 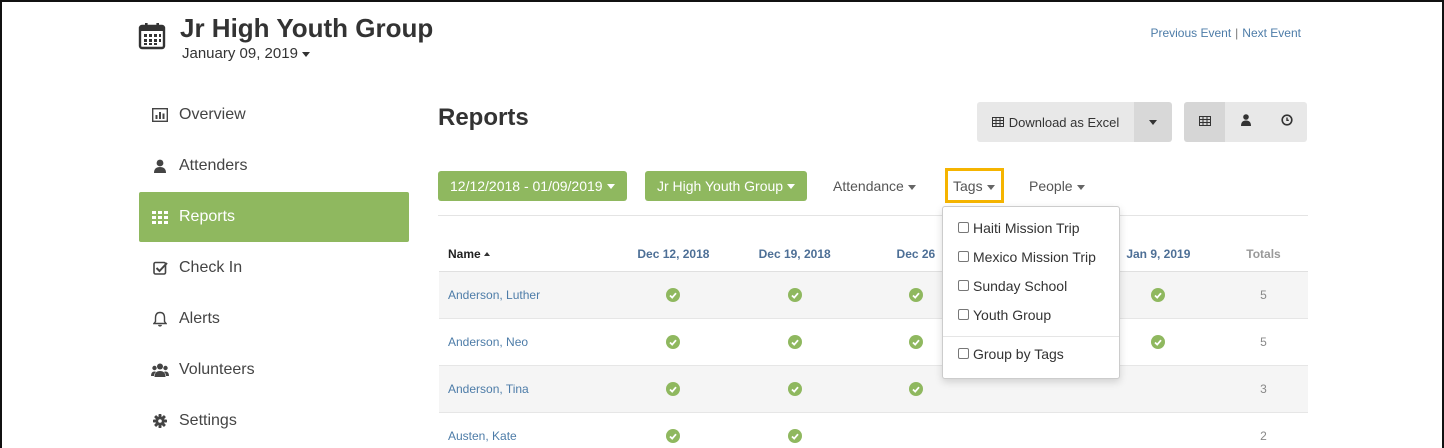 I want to click on previous-event-link: Previous Event, so click(x=1190, y=33).